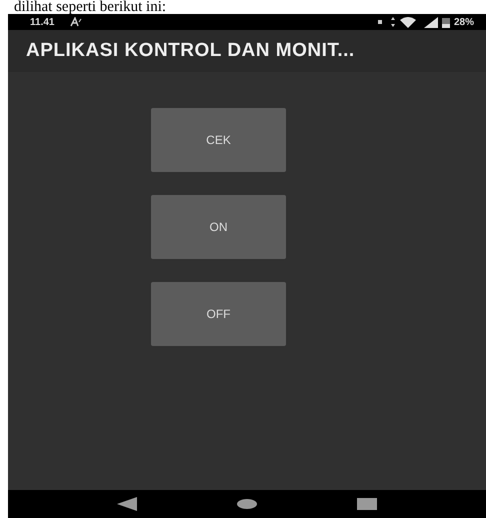 The image size is (486, 518). Describe the element at coordinates (127, 504) in the screenshot. I see `back-icon` at that location.